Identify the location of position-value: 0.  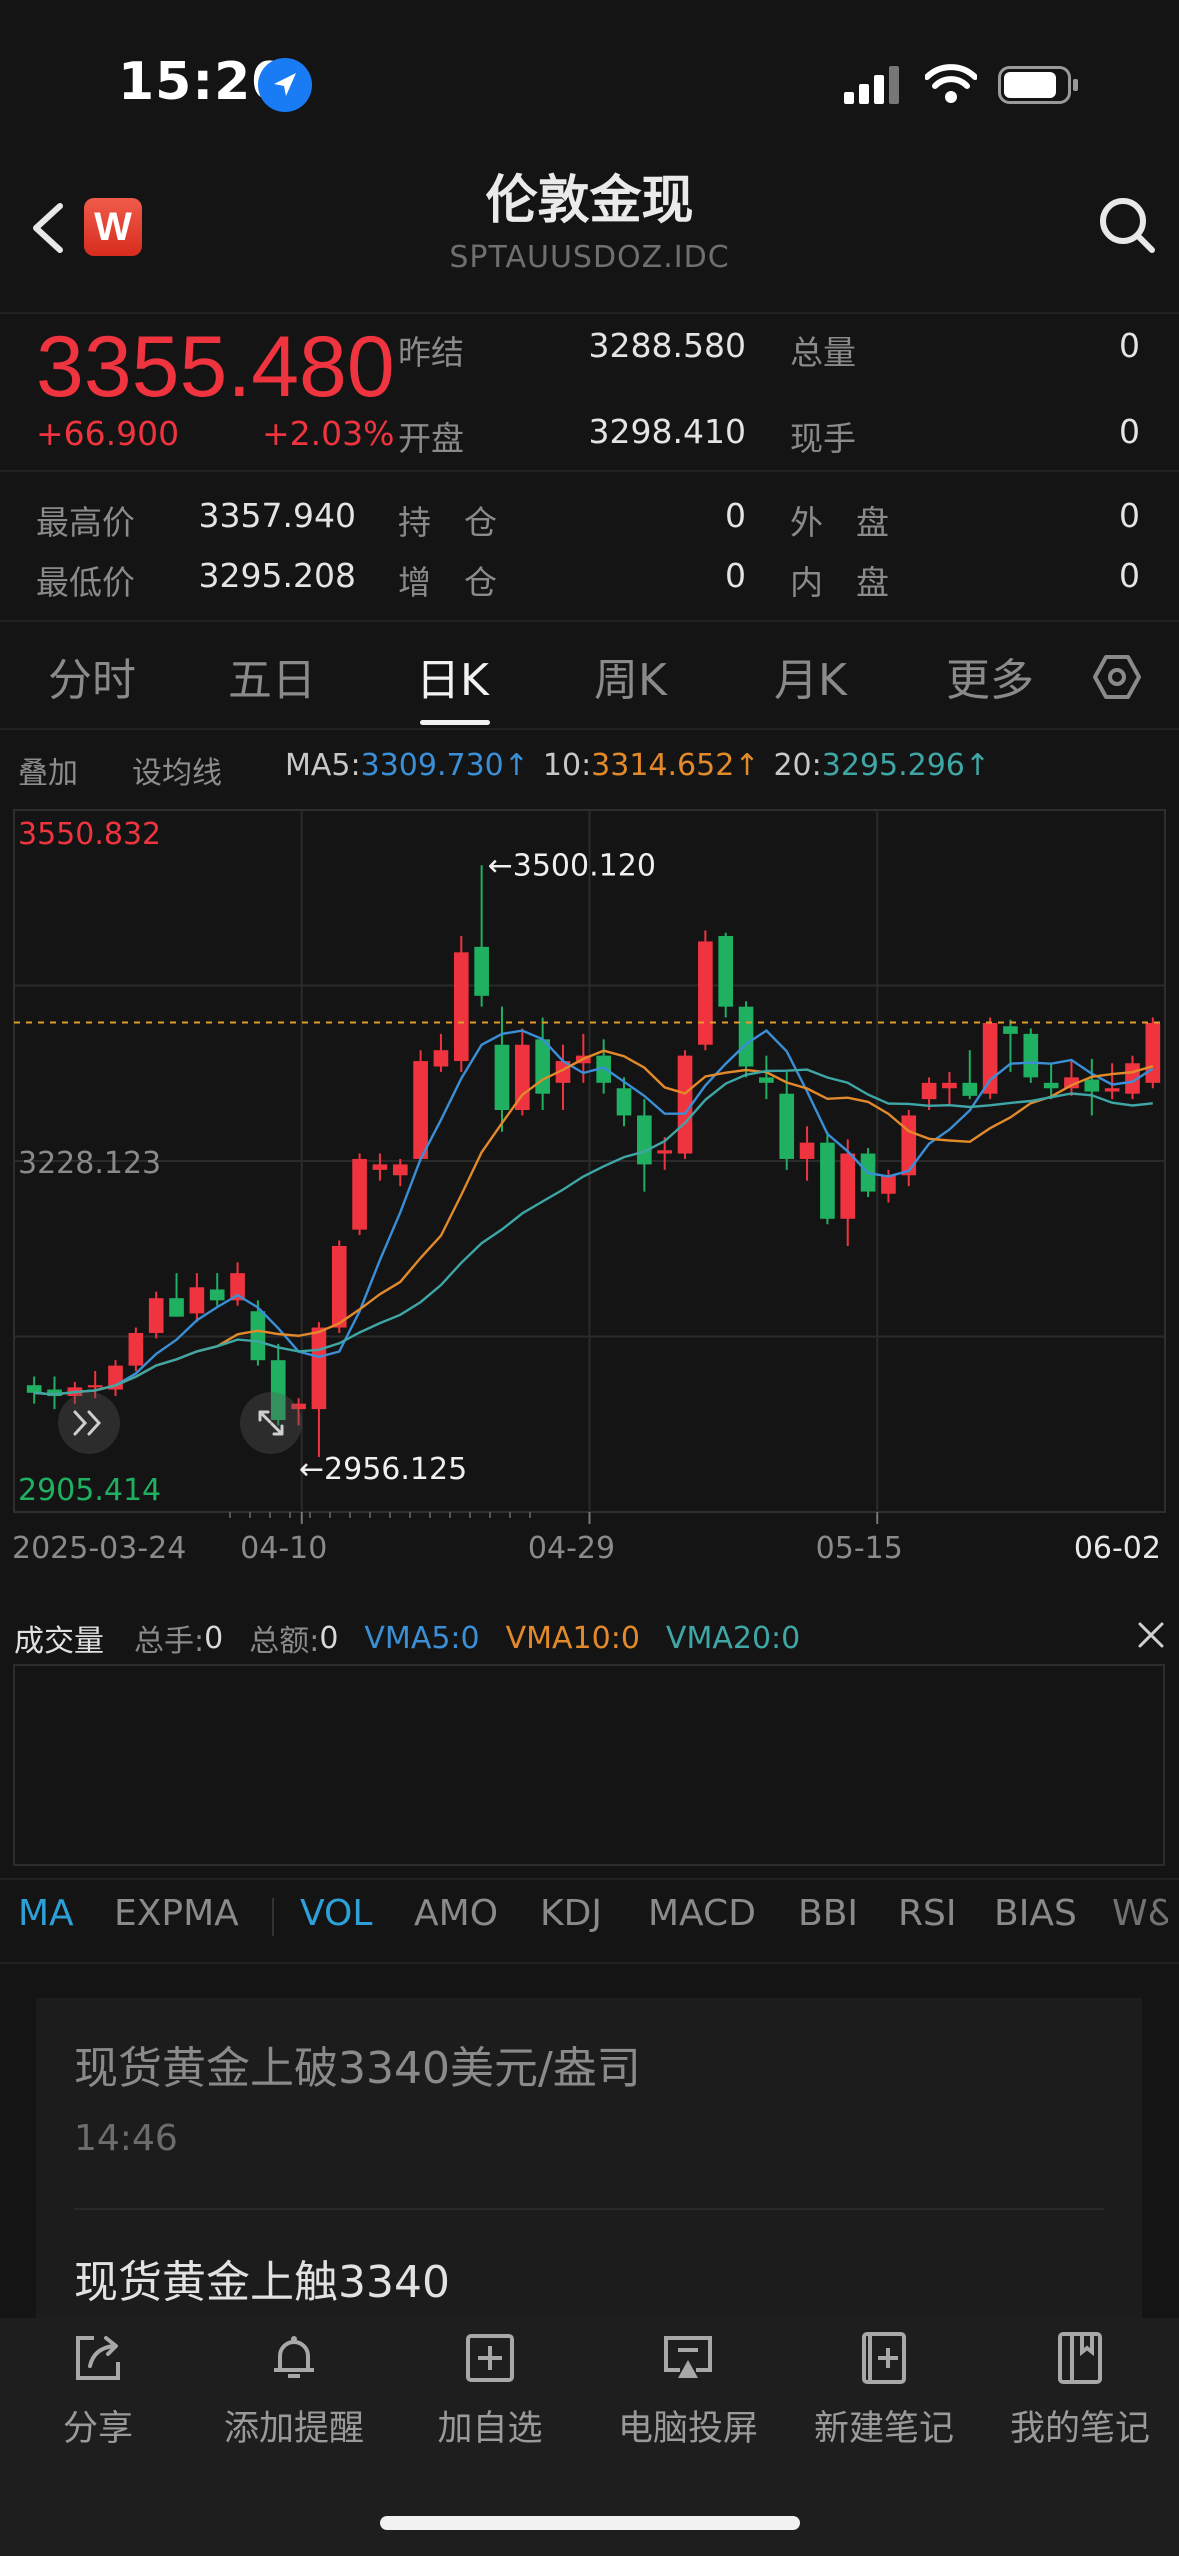
(735, 515).